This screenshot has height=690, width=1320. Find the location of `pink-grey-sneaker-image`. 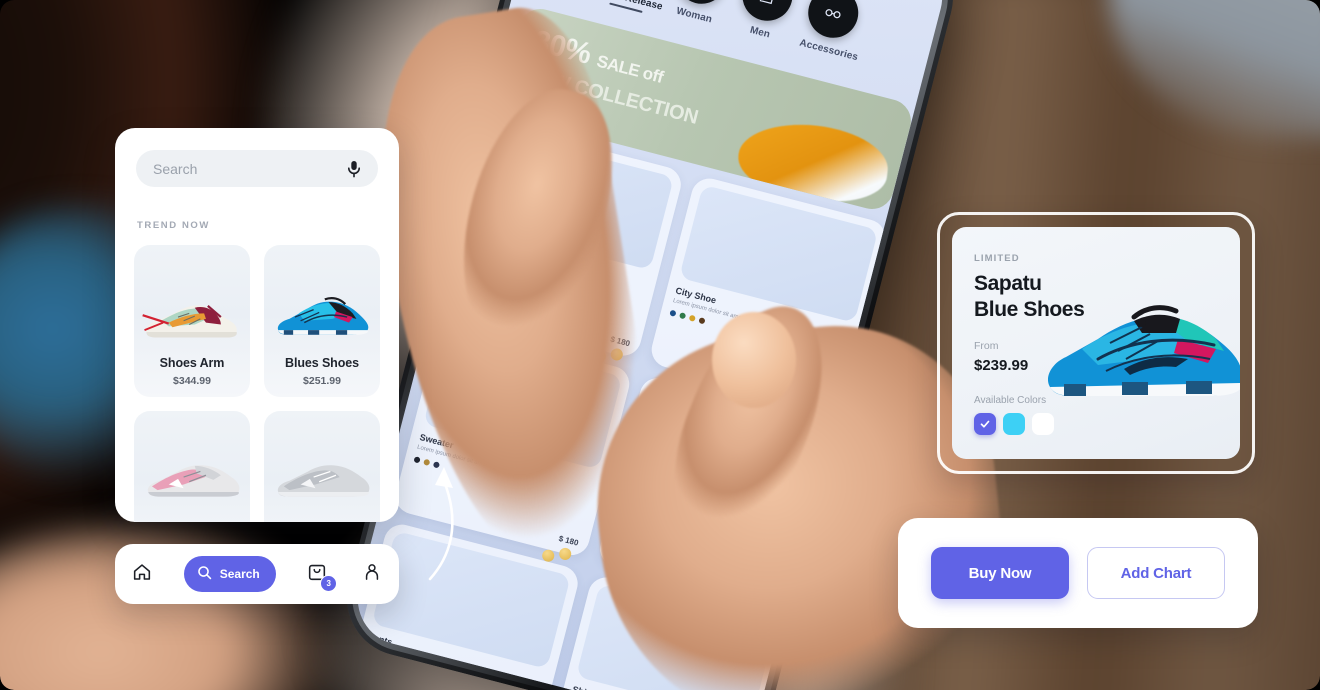

pink-grey-sneaker-image is located at coordinates (193, 481).